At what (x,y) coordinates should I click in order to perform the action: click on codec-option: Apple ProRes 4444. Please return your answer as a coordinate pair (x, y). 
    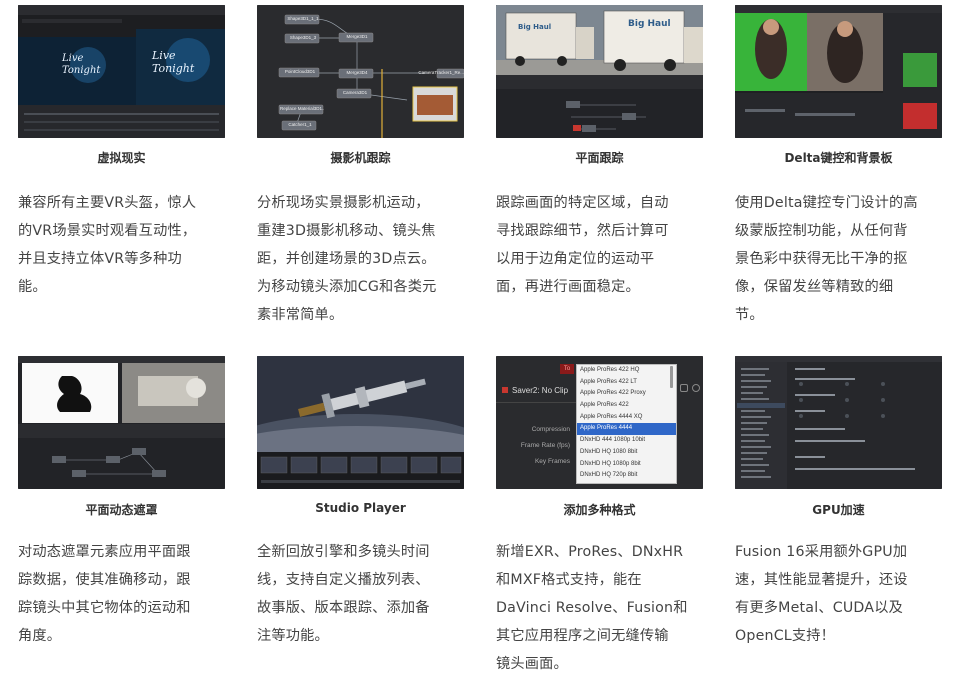
    Looking at the image, I should click on (626, 429).